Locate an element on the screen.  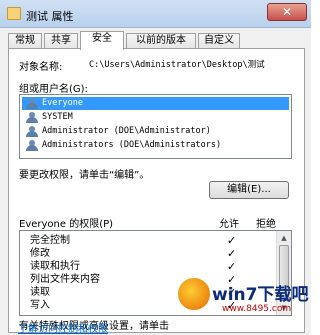
list-item-label: Administrators (DOE\Administrators) is located at coordinates (132, 145).